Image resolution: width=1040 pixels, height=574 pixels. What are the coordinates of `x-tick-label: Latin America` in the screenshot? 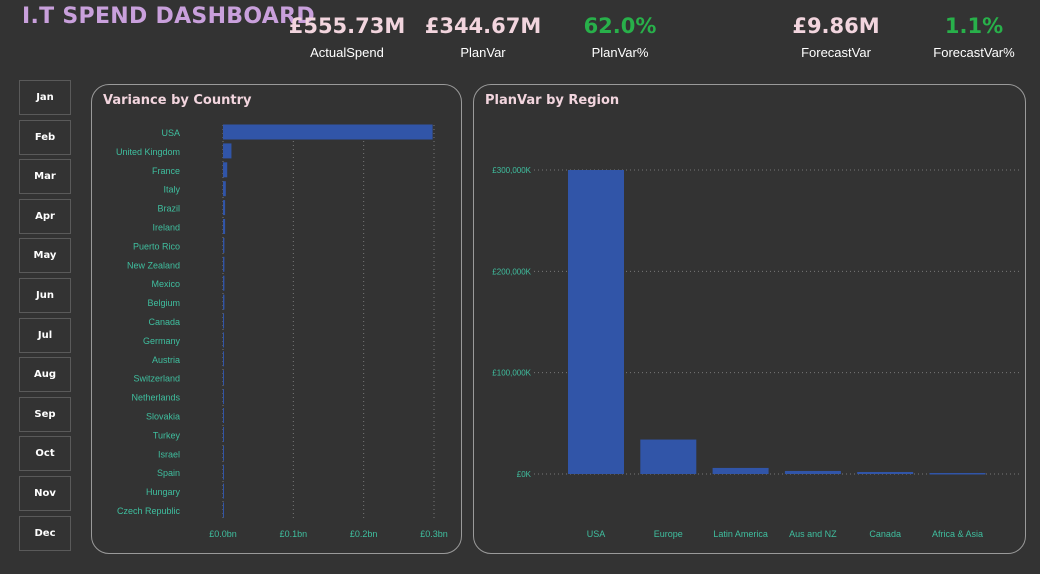 It's located at (740, 534).